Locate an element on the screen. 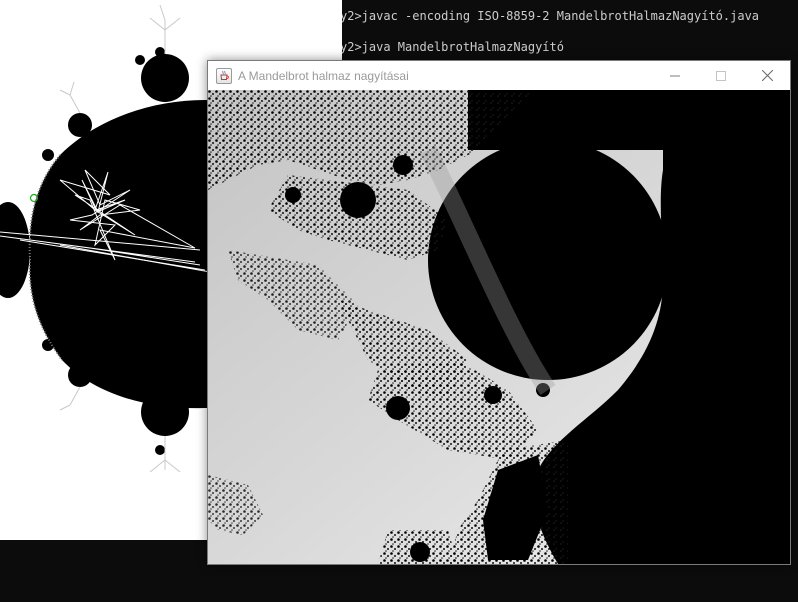 This screenshot has height=602, width=798. window-titlebar: A Mandelbrot halmaz nagyításai is located at coordinates (499, 75).